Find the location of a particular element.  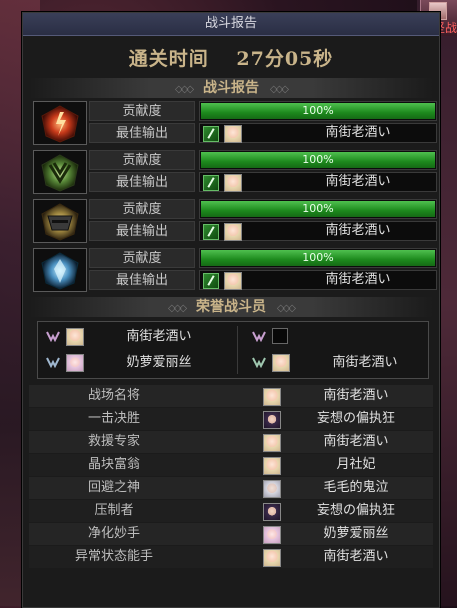

honor-player-name: 奶萝爱丽丝 is located at coordinates (159, 362).